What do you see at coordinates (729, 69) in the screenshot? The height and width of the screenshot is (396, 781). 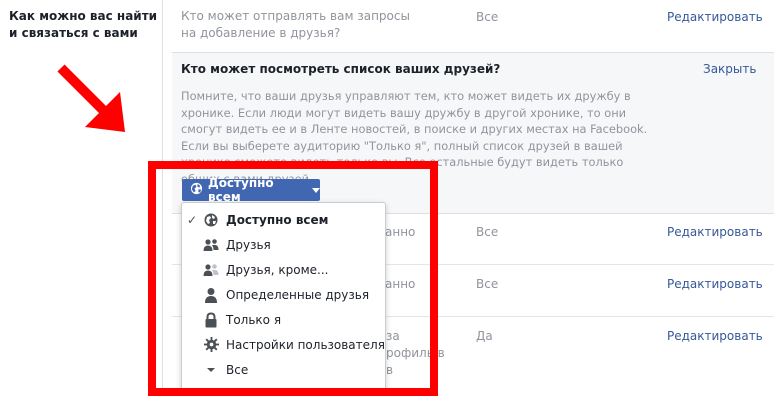 I see `close-link: Закрыть` at bounding box center [729, 69].